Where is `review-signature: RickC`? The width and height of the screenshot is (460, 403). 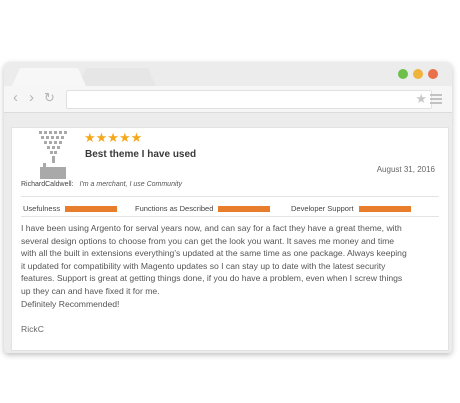
review-signature: RickC is located at coordinates (32, 329).